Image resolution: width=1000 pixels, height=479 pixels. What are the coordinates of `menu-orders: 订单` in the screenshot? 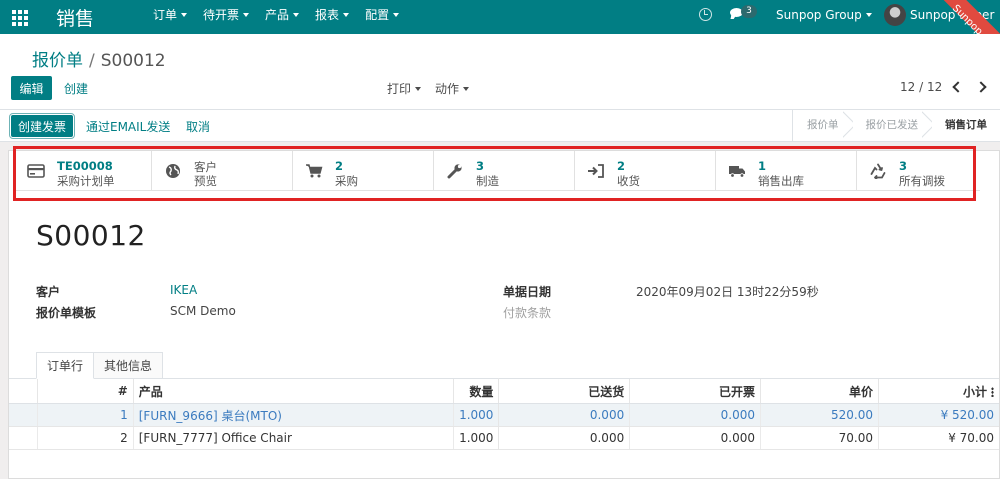 It's located at (170, 17).